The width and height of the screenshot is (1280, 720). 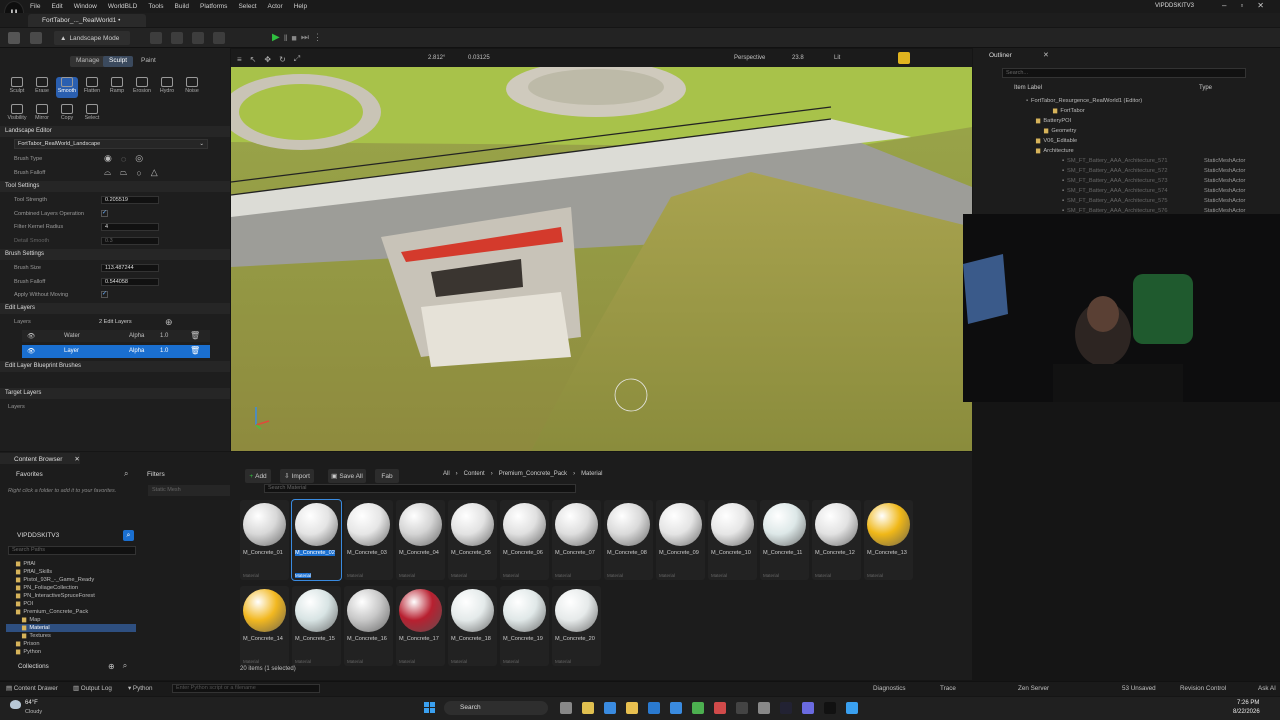 What do you see at coordinates (1248, 703) in the screenshot?
I see `clock-time: 7:26 PM` at bounding box center [1248, 703].